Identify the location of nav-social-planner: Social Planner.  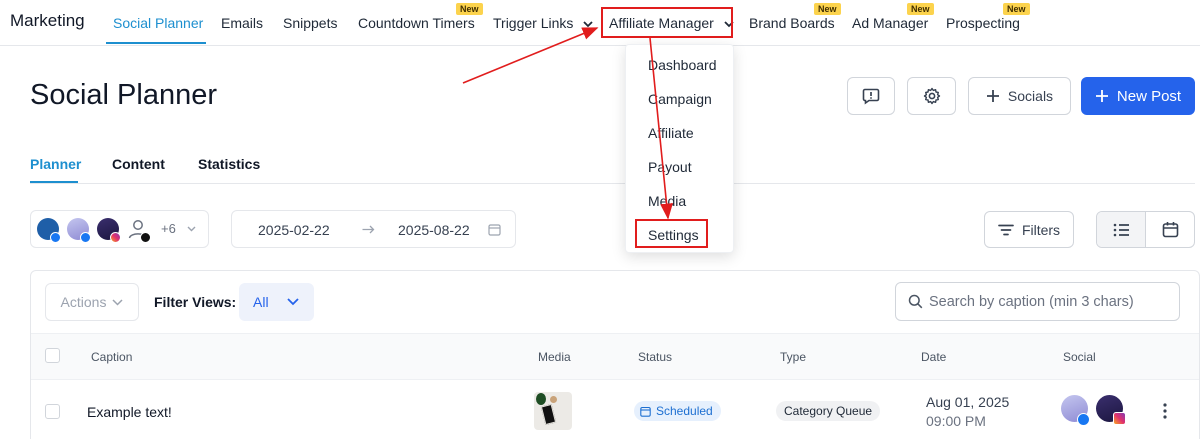
(158, 23).